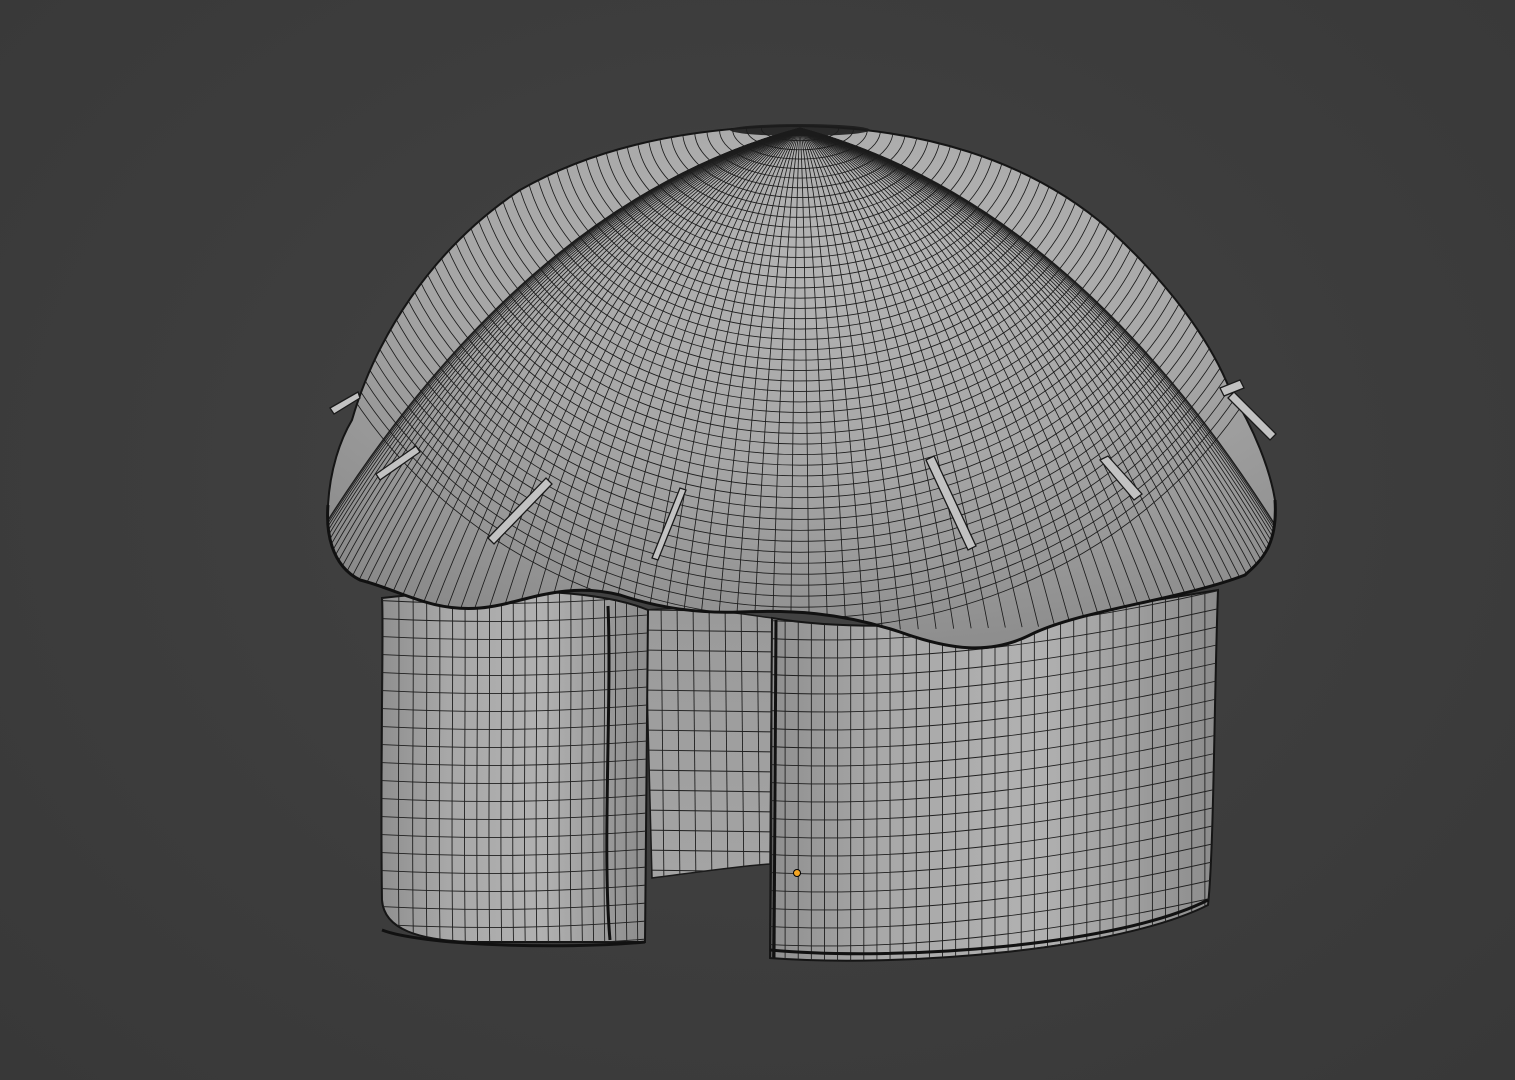 This screenshot has height=1080, width=1515. I want to click on hut-wall-left, so click(515, 768).